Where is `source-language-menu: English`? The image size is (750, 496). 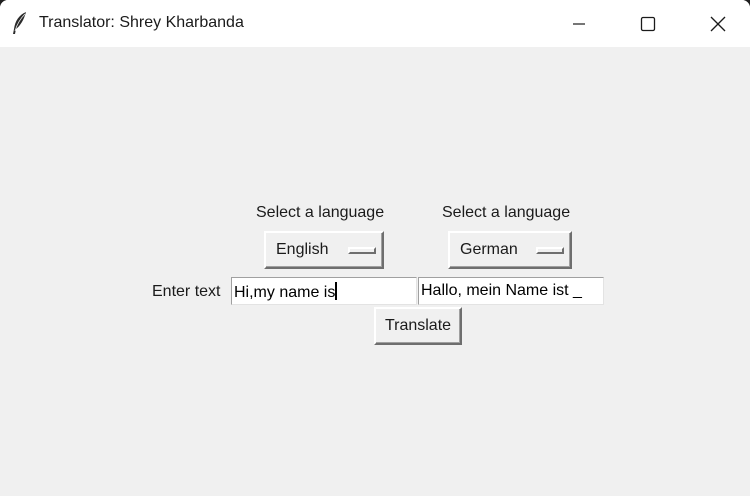
source-language-menu: English is located at coordinates (324, 250).